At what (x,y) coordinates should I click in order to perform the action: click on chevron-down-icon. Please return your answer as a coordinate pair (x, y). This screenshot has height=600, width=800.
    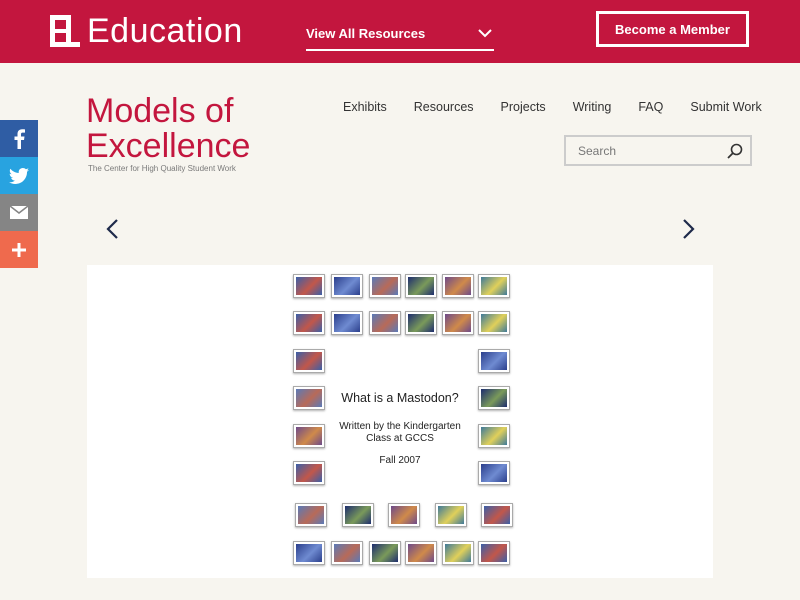
    Looking at the image, I should click on (485, 33).